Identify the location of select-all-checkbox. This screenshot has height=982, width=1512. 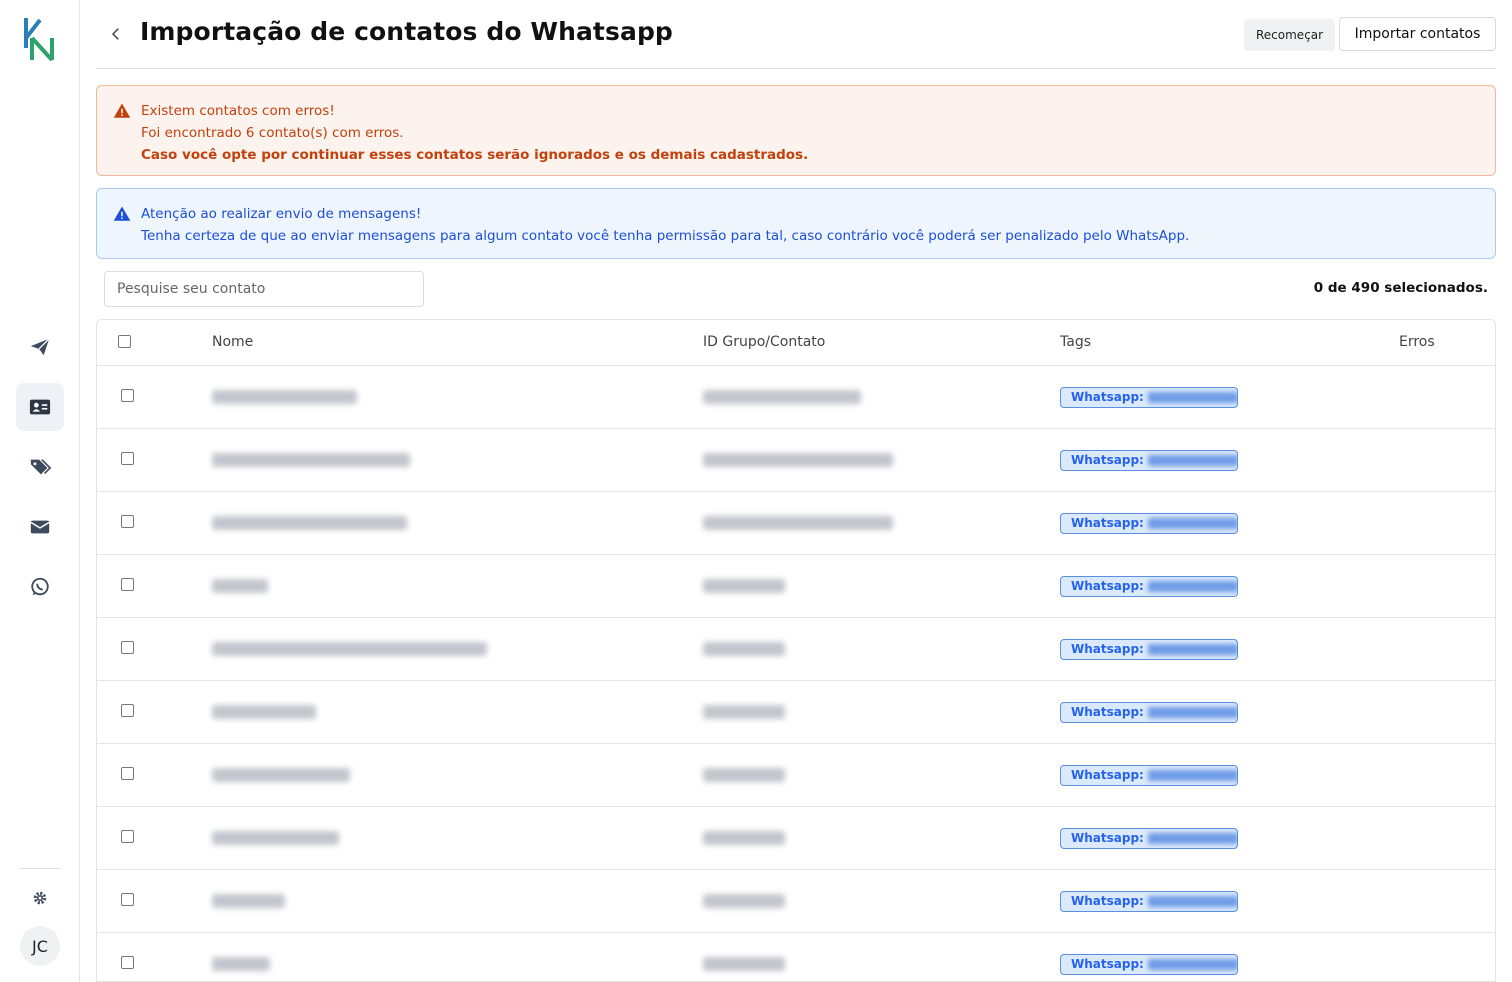
(124, 341).